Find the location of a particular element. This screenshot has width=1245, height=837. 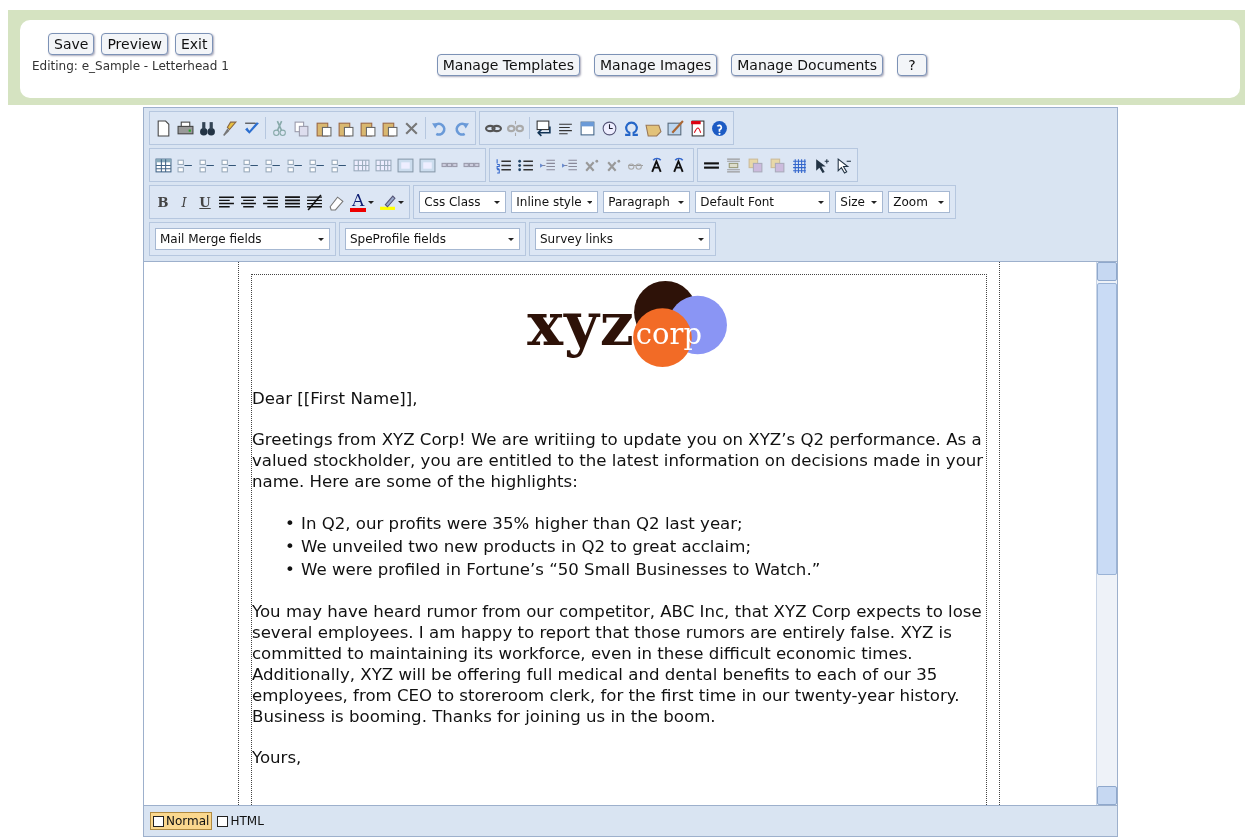

field-dropdown: Survey links is located at coordinates (622, 239).